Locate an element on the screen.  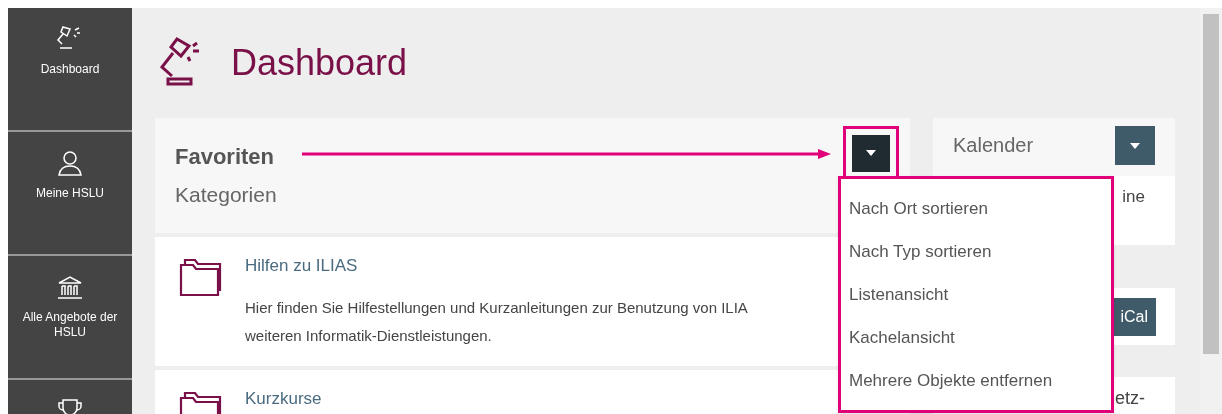
item-description: Hier finden Sie Hilfestellungen und Kurzanleitungen zur Benutzung von ILIA weiteren Informatik-Dienstleistungen. is located at coordinates (496, 322).